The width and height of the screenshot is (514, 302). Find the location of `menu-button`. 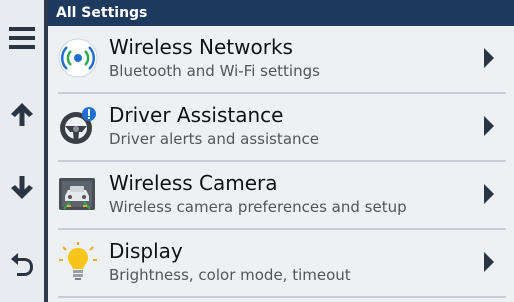

menu-button is located at coordinates (22, 38).